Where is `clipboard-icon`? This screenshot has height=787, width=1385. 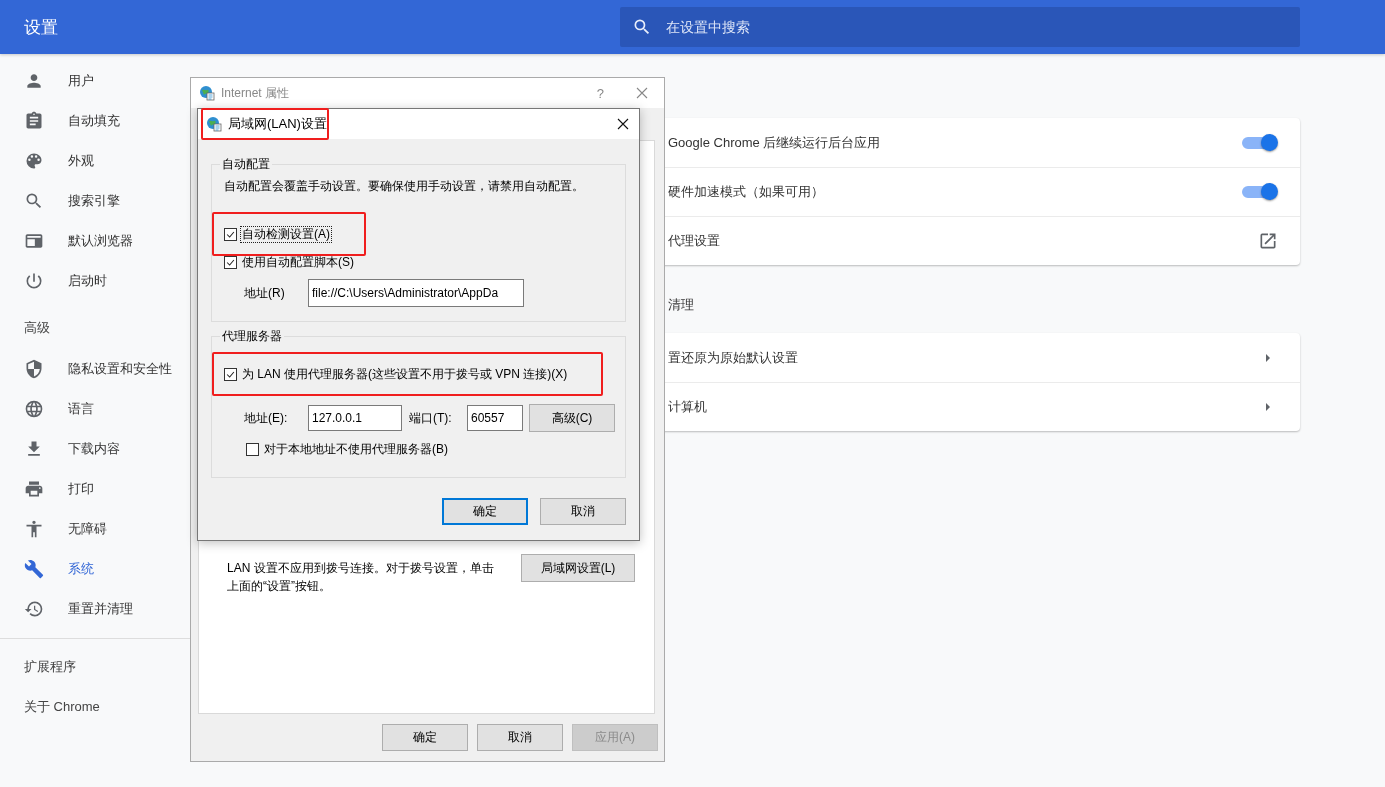
clipboard-icon is located at coordinates (34, 121).